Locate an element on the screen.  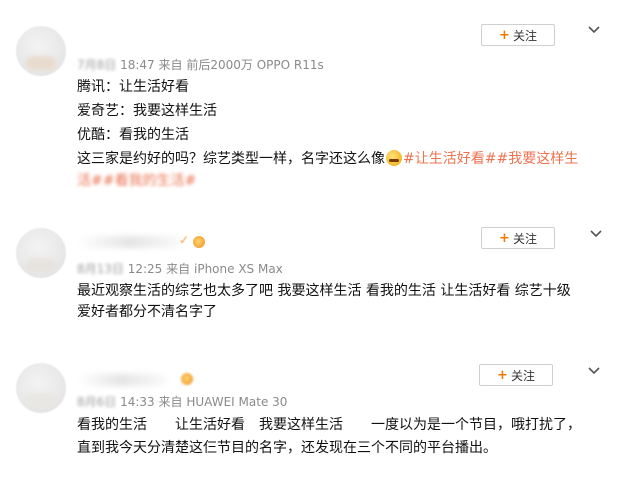
post-meta: 8月6日 14:33 来自 HUAWEI Mate 30 is located at coordinates (182, 401).